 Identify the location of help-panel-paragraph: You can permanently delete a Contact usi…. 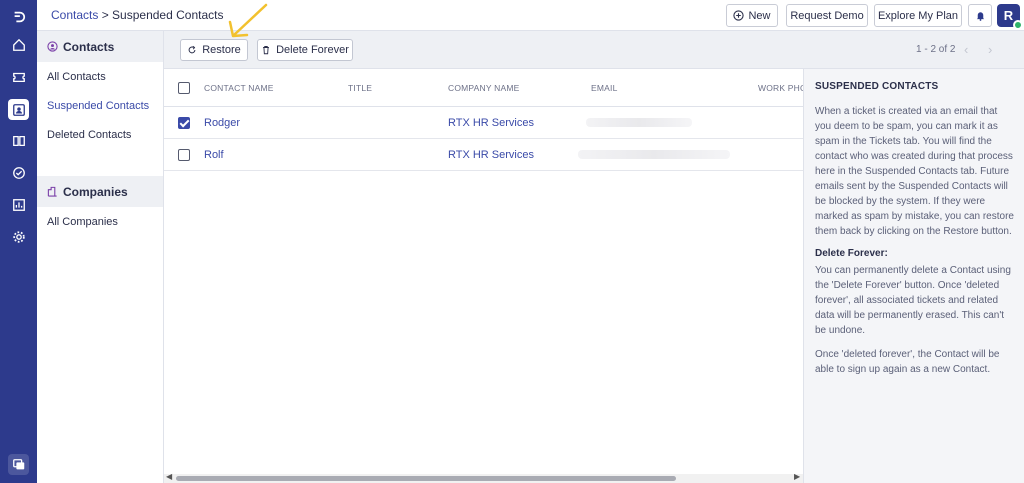
(913, 300).